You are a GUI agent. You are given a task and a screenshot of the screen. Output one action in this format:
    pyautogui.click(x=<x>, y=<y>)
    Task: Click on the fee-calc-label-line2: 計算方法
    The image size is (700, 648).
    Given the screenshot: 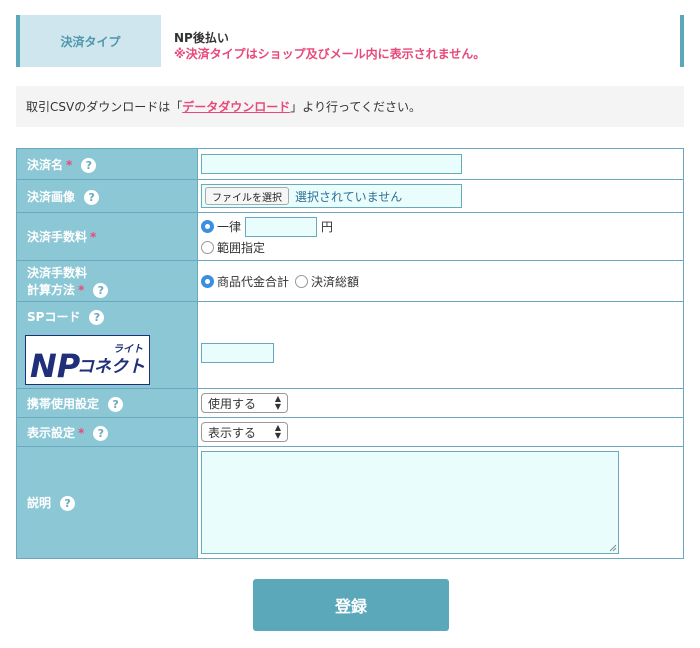 What is the action you would take?
    pyautogui.click(x=51, y=290)
    